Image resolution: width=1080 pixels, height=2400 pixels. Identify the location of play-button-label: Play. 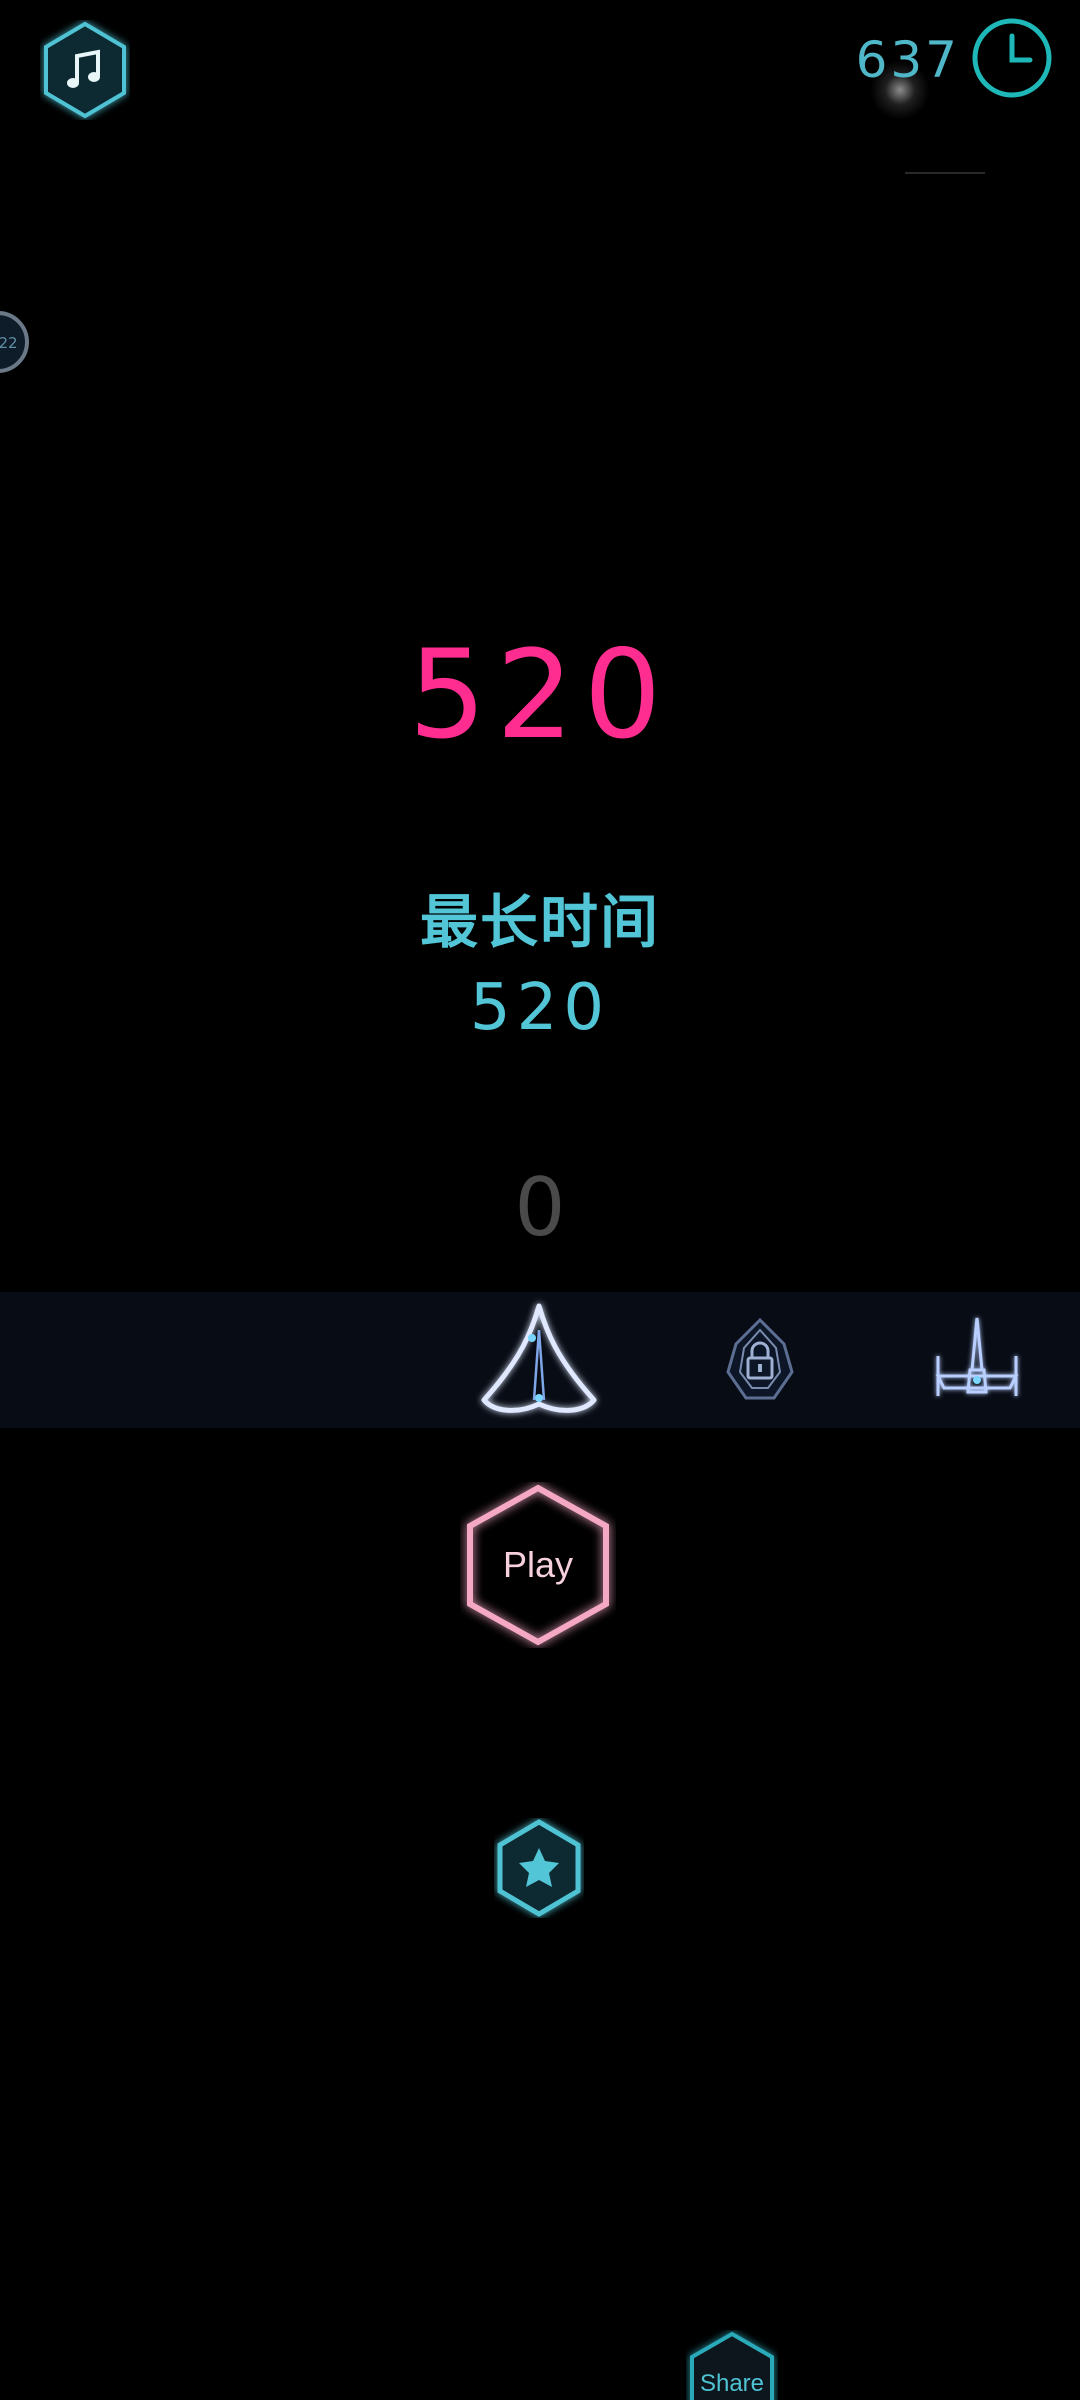
(538, 1564).